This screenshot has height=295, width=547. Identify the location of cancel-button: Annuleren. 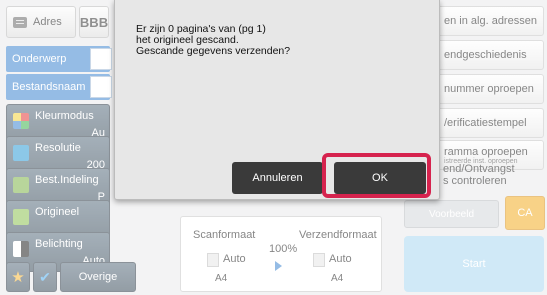
(277, 178).